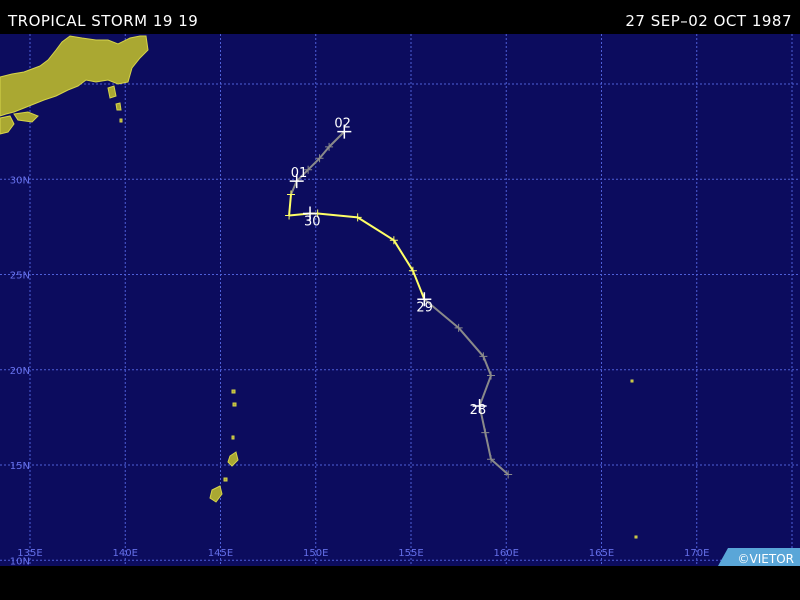 The height and width of the screenshot is (600, 800). What do you see at coordinates (20, 180) in the screenshot?
I see `lat-label: 30N` at bounding box center [20, 180].